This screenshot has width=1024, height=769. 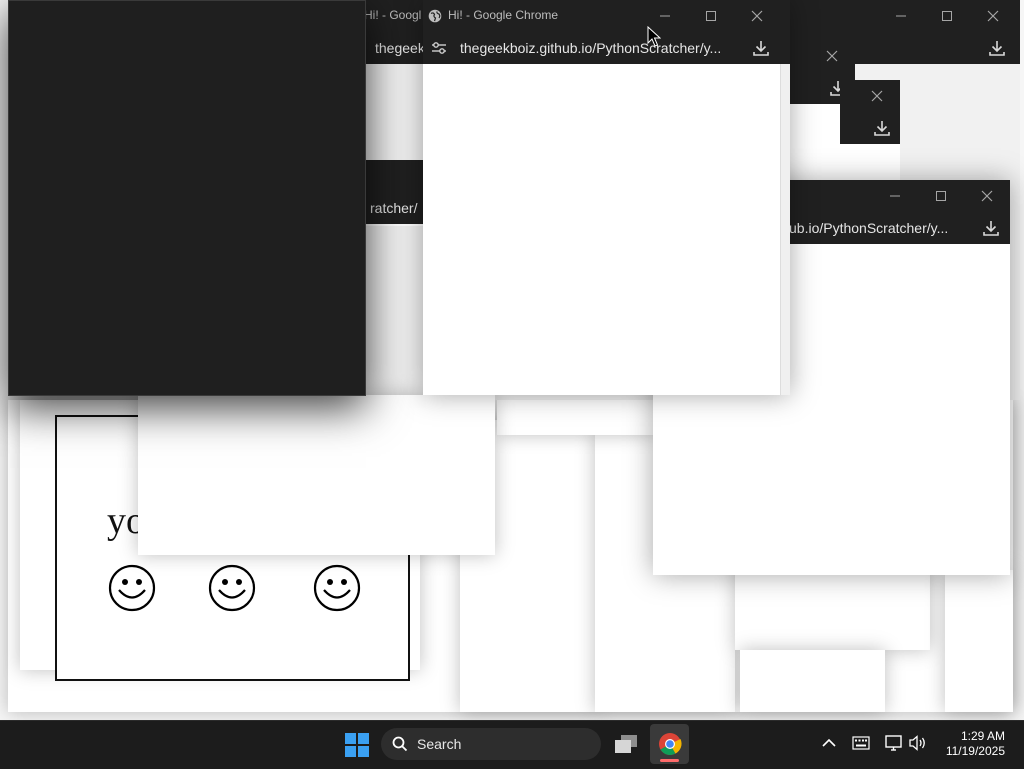 I want to click on clock-time: 1:29 AM, so click(x=982, y=736).